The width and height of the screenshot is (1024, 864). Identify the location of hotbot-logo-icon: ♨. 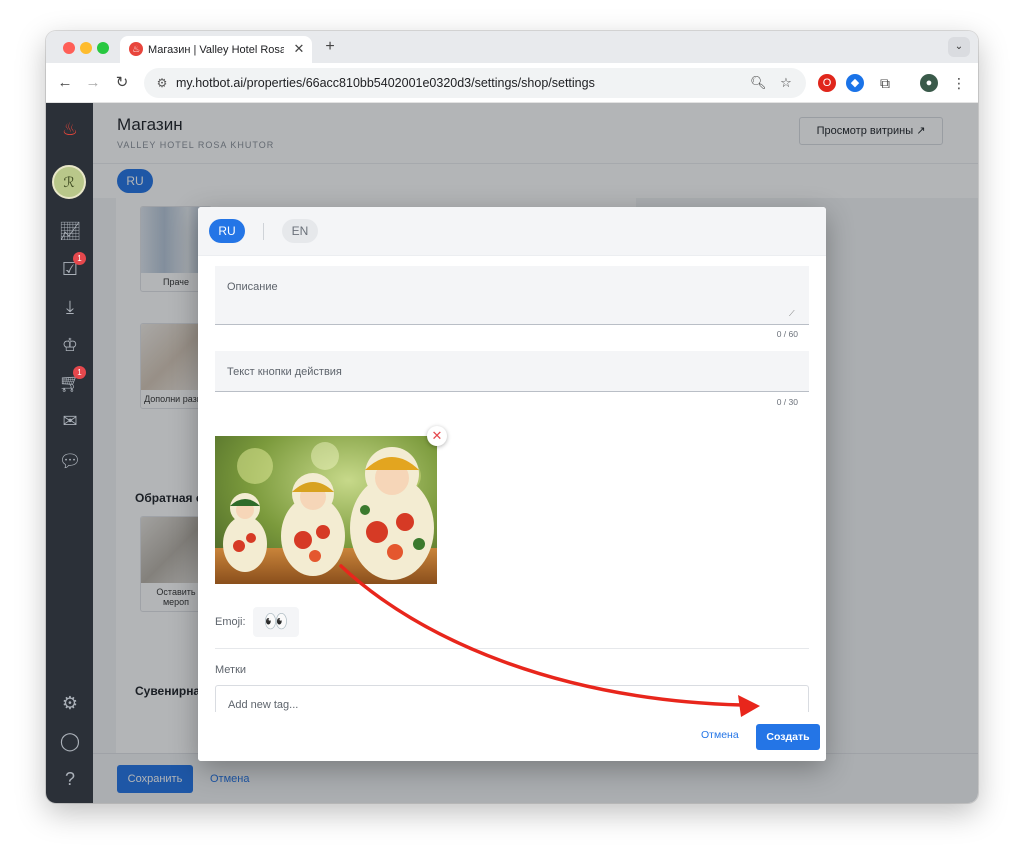
(70, 129).